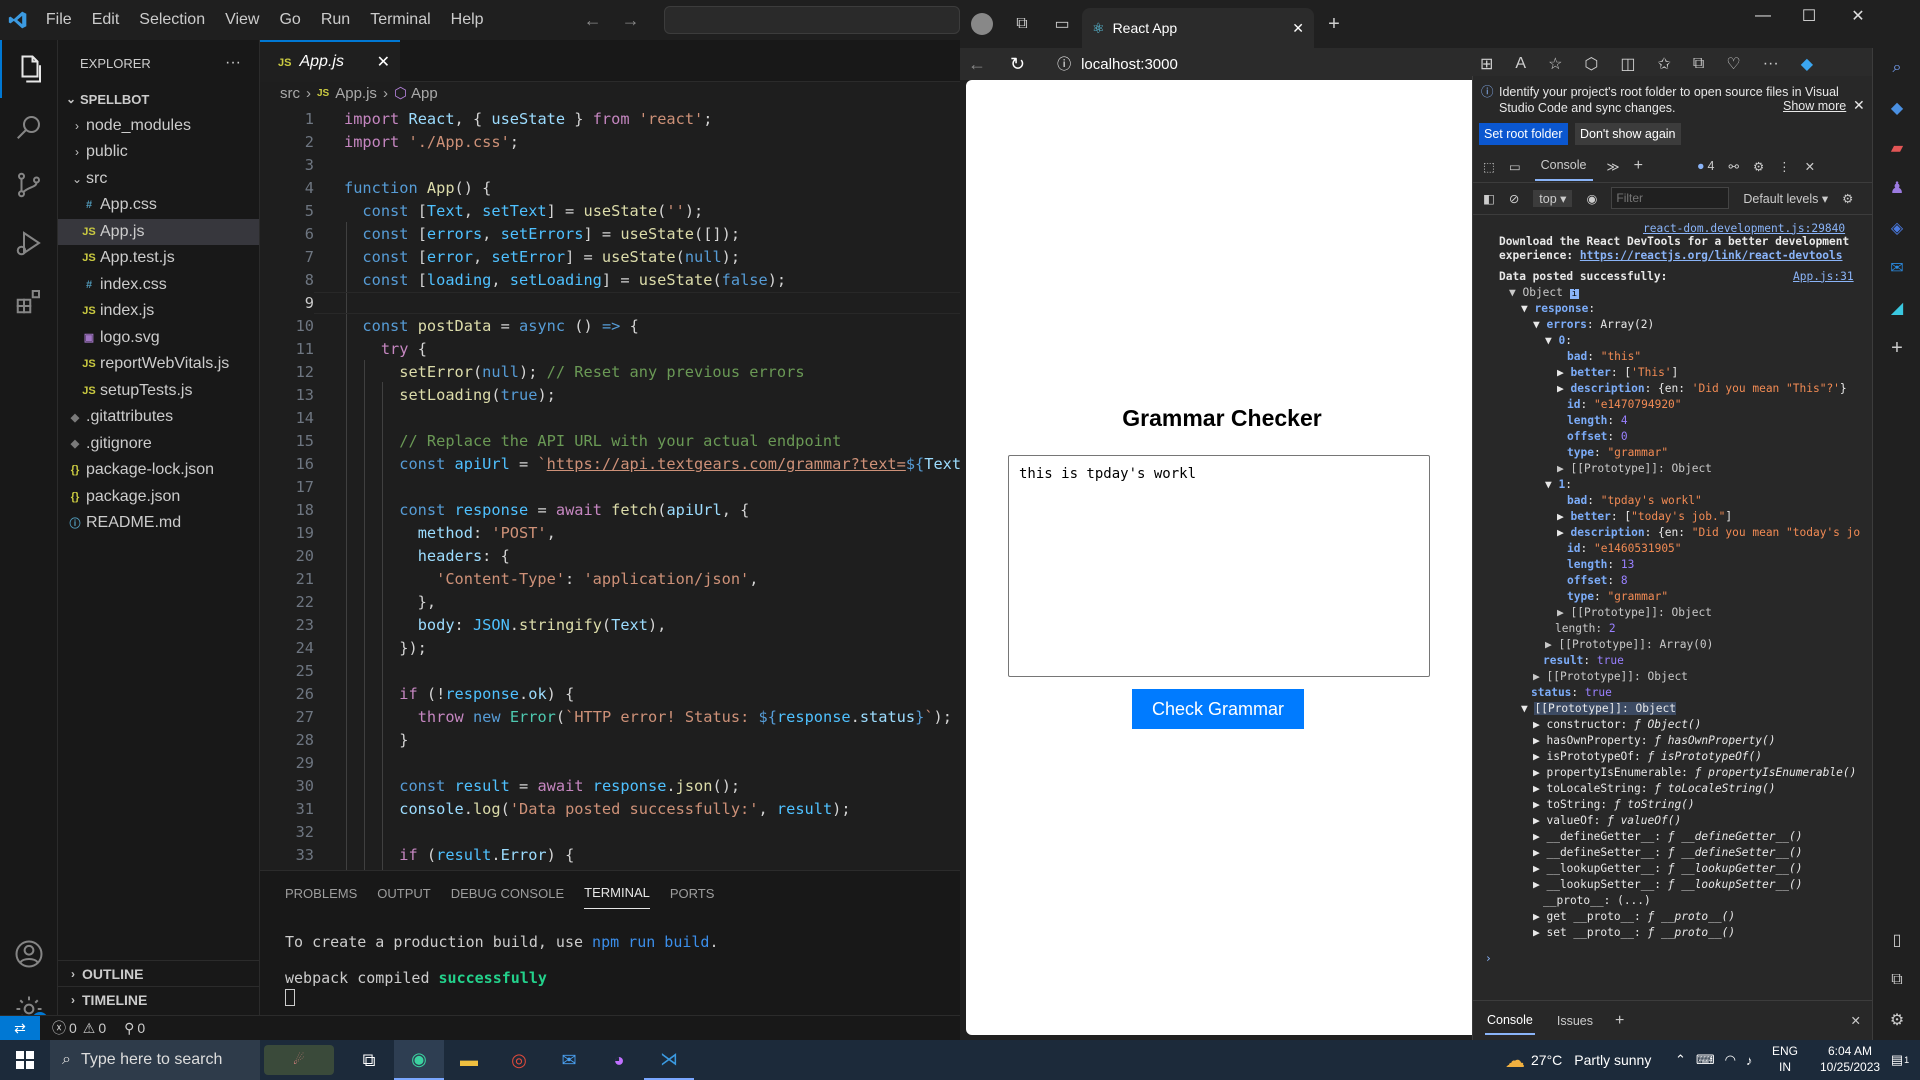 The image size is (1920, 1080). Describe the element at coordinates (158, 497) in the screenshot. I see `tree-item: {} package.json` at that location.